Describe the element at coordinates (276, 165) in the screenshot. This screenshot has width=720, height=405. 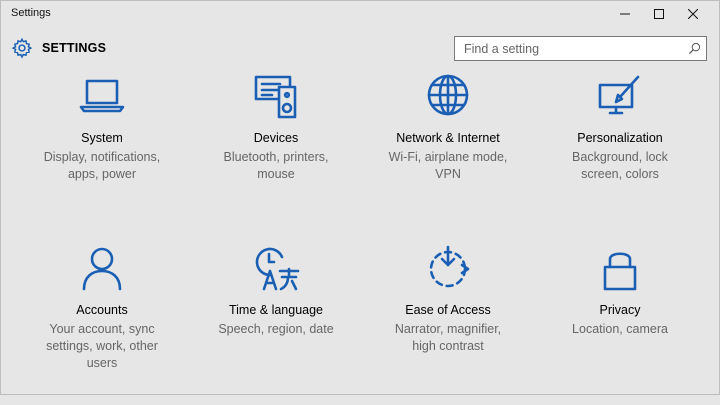
I see `tile-description: Bluetooth, printers, mouse` at that location.